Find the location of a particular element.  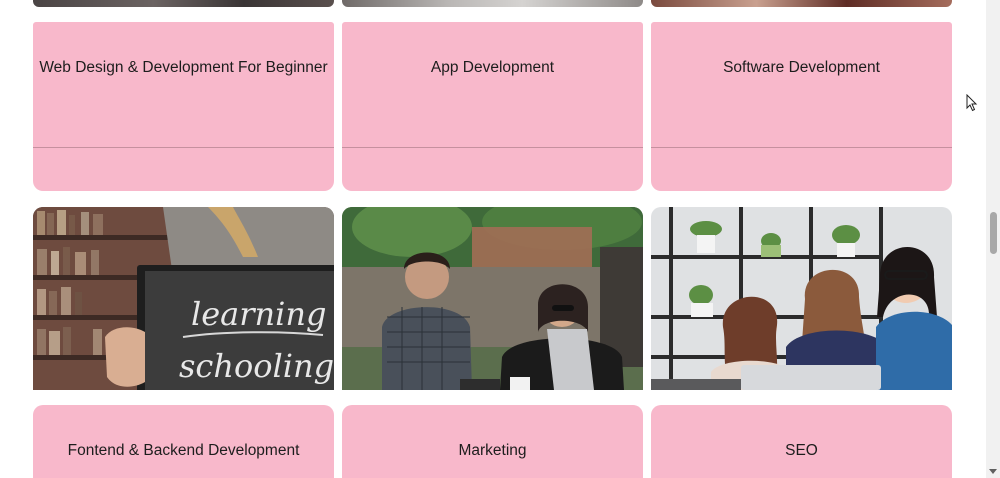

course-title: Marketing is located at coordinates (492, 450).